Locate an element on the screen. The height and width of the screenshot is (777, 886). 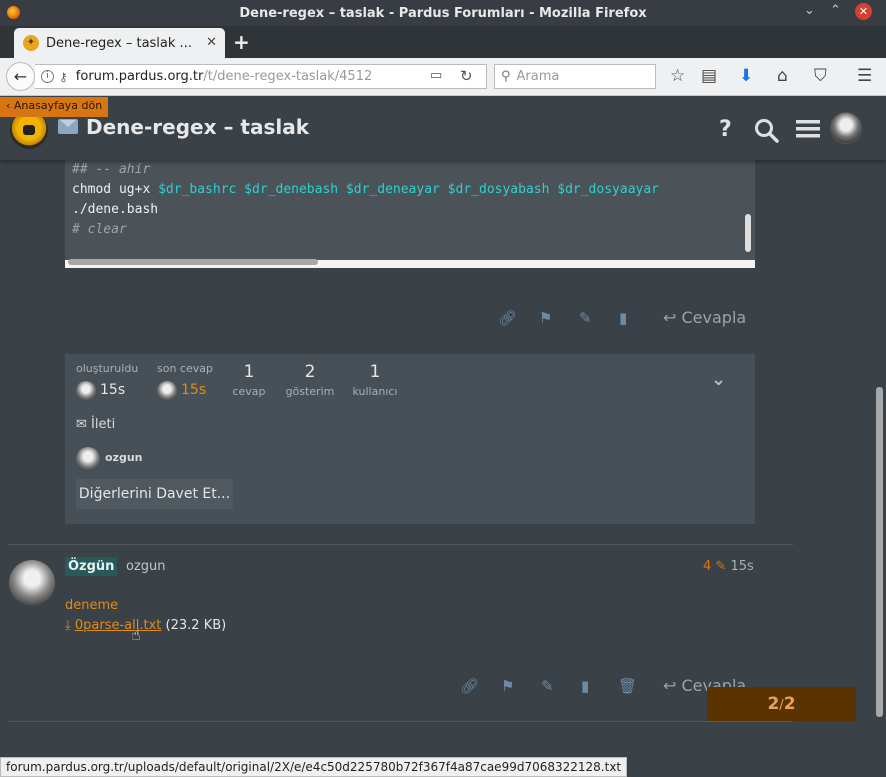
stat-label: cevap is located at coordinates (249, 391).